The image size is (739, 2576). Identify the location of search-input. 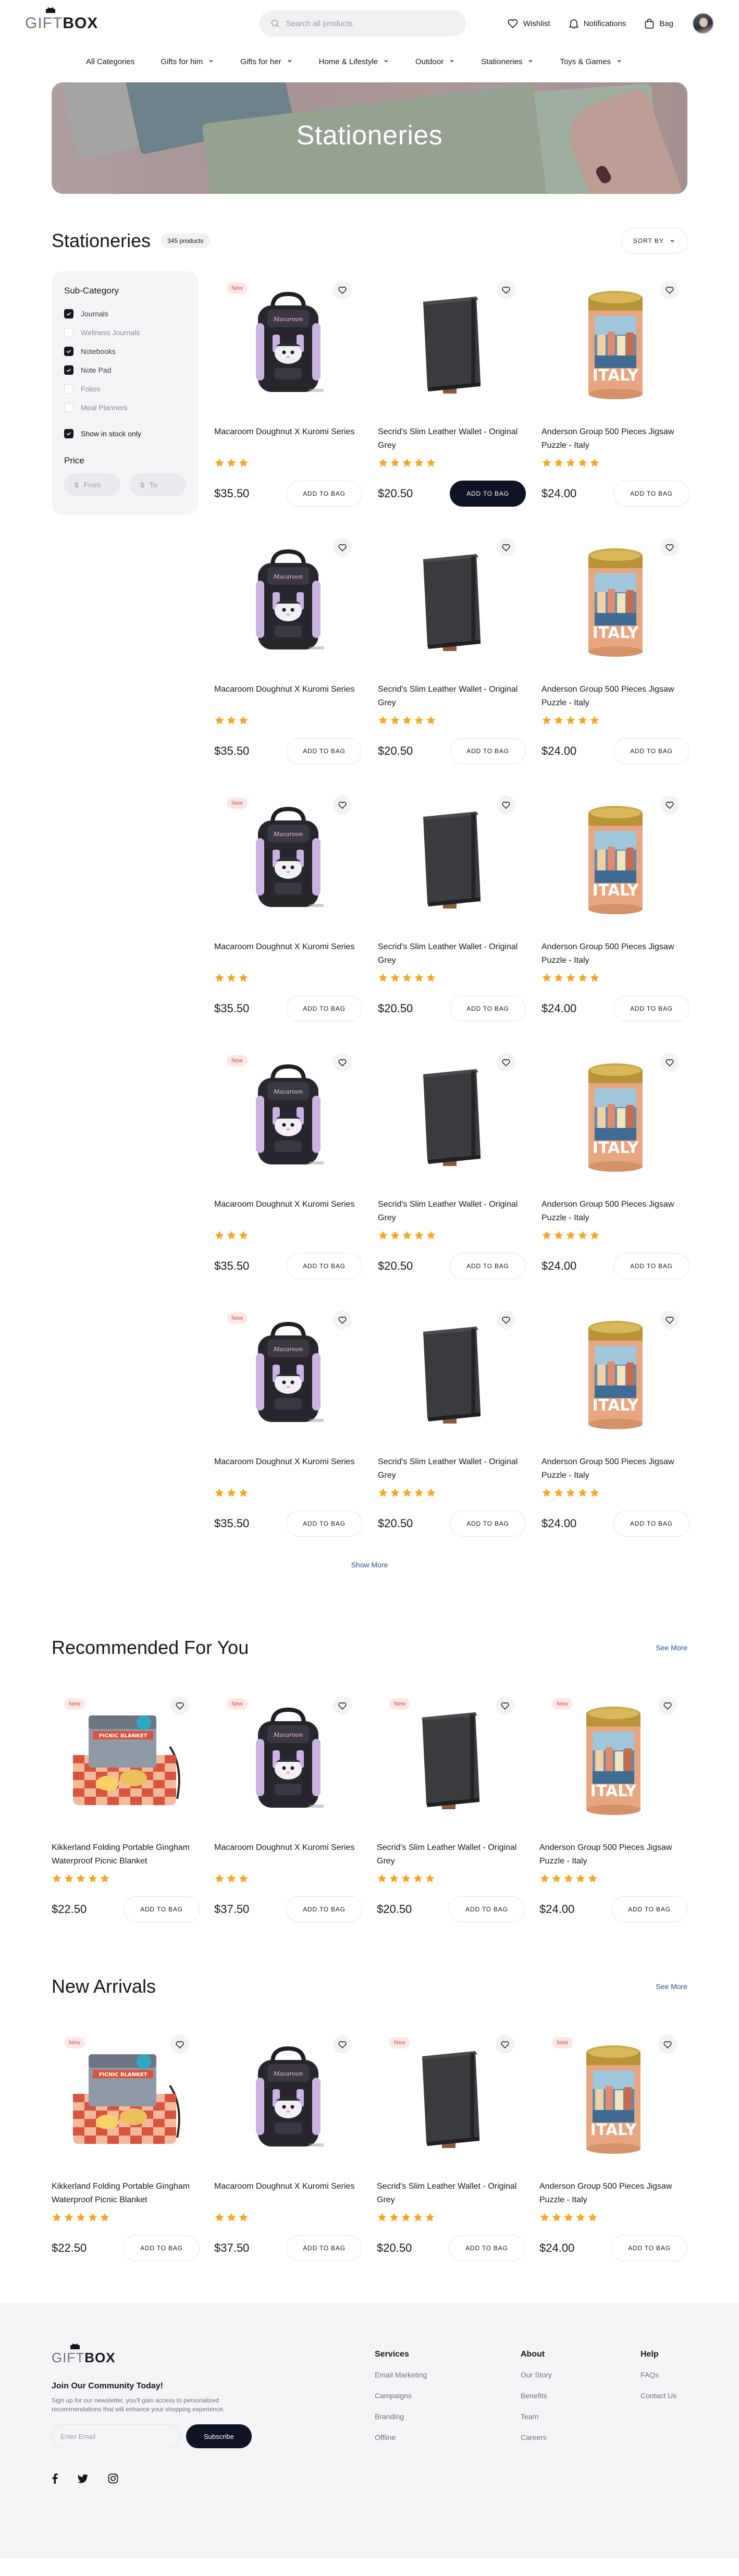
(369, 23).